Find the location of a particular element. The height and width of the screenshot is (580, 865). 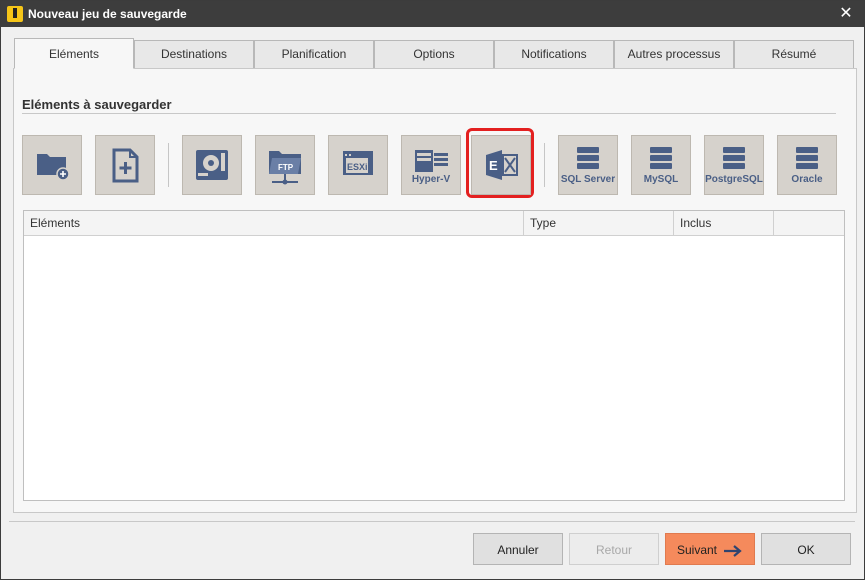

svg-text: E is located at coordinates (493, 165).